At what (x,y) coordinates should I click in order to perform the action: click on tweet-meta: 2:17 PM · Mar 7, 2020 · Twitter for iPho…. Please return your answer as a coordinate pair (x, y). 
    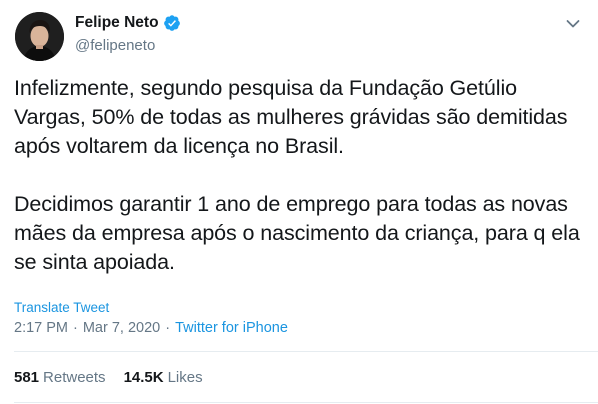
    Looking at the image, I should click on (151, 328).